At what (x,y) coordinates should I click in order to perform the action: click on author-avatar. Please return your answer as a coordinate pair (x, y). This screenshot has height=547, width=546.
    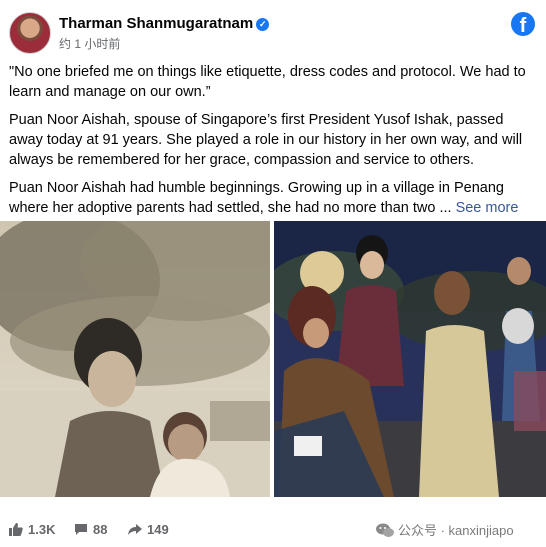
    Looking at the image, I should click on (30, 33).